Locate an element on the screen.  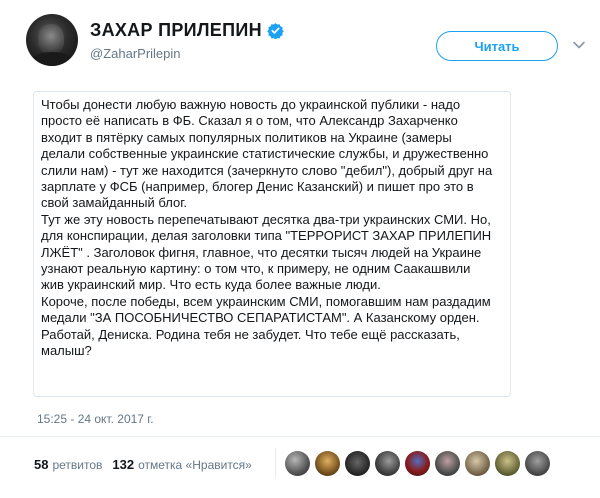
user-handle: @ZaharPrilepin is located at coordinates (135, 53).